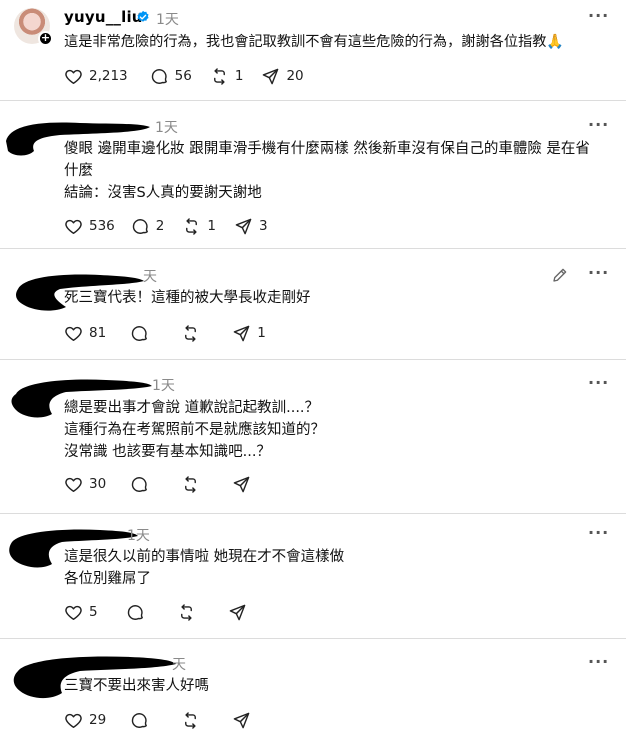 The image size is (626, 745). What do you see at coordinates (167, 20) in the screenshot?
I see `post-time: 1天` at bounding box center [167, 20].